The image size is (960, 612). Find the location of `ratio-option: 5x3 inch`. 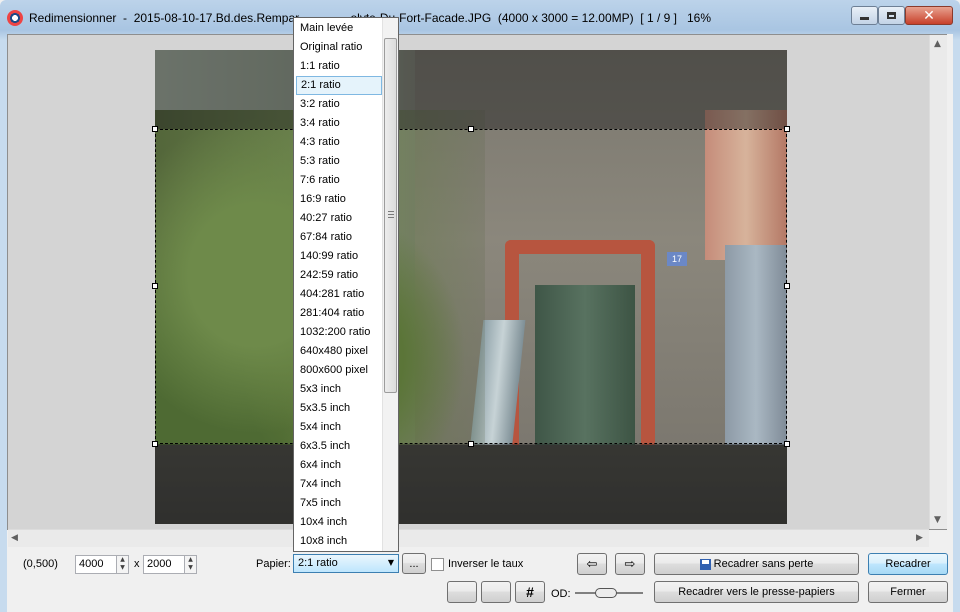

ratio-option: 5x3 inch is located at coordinates (339, 389).